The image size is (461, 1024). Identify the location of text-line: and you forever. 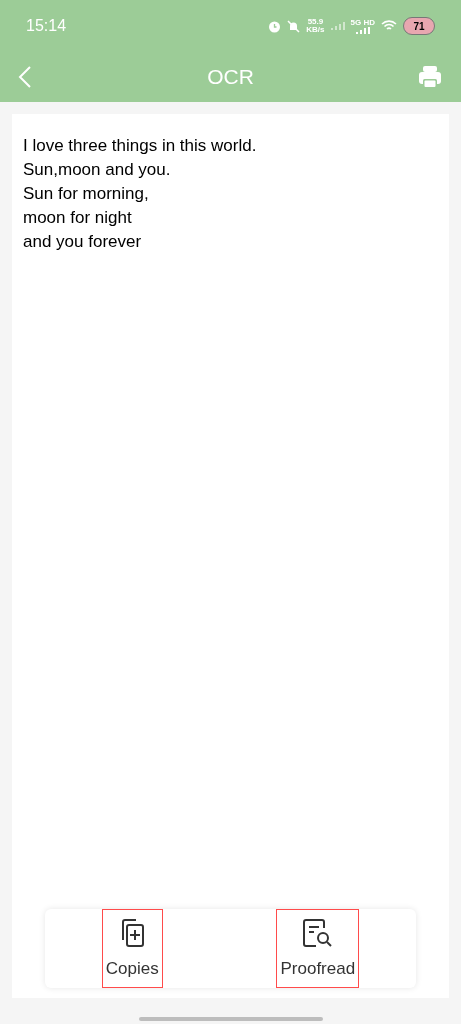
(83, 242).